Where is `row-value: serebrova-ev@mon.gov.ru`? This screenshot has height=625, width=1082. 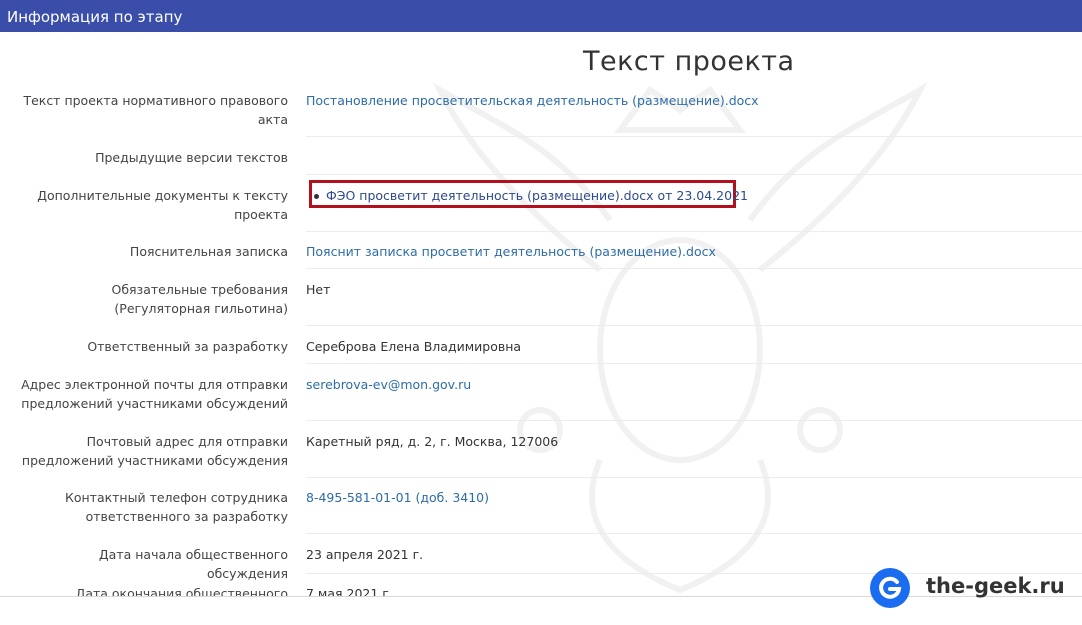
row-value: serebrova-ev@mon.gov.ru is located at coordinates (694, 384).